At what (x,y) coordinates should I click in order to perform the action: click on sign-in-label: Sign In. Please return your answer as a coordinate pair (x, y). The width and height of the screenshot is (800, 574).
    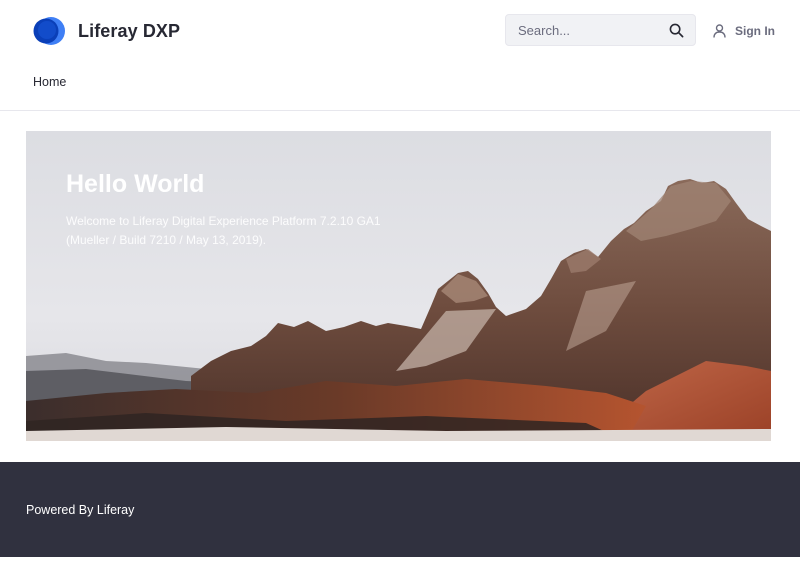
    Looking at the image, I should click on (755, 31).